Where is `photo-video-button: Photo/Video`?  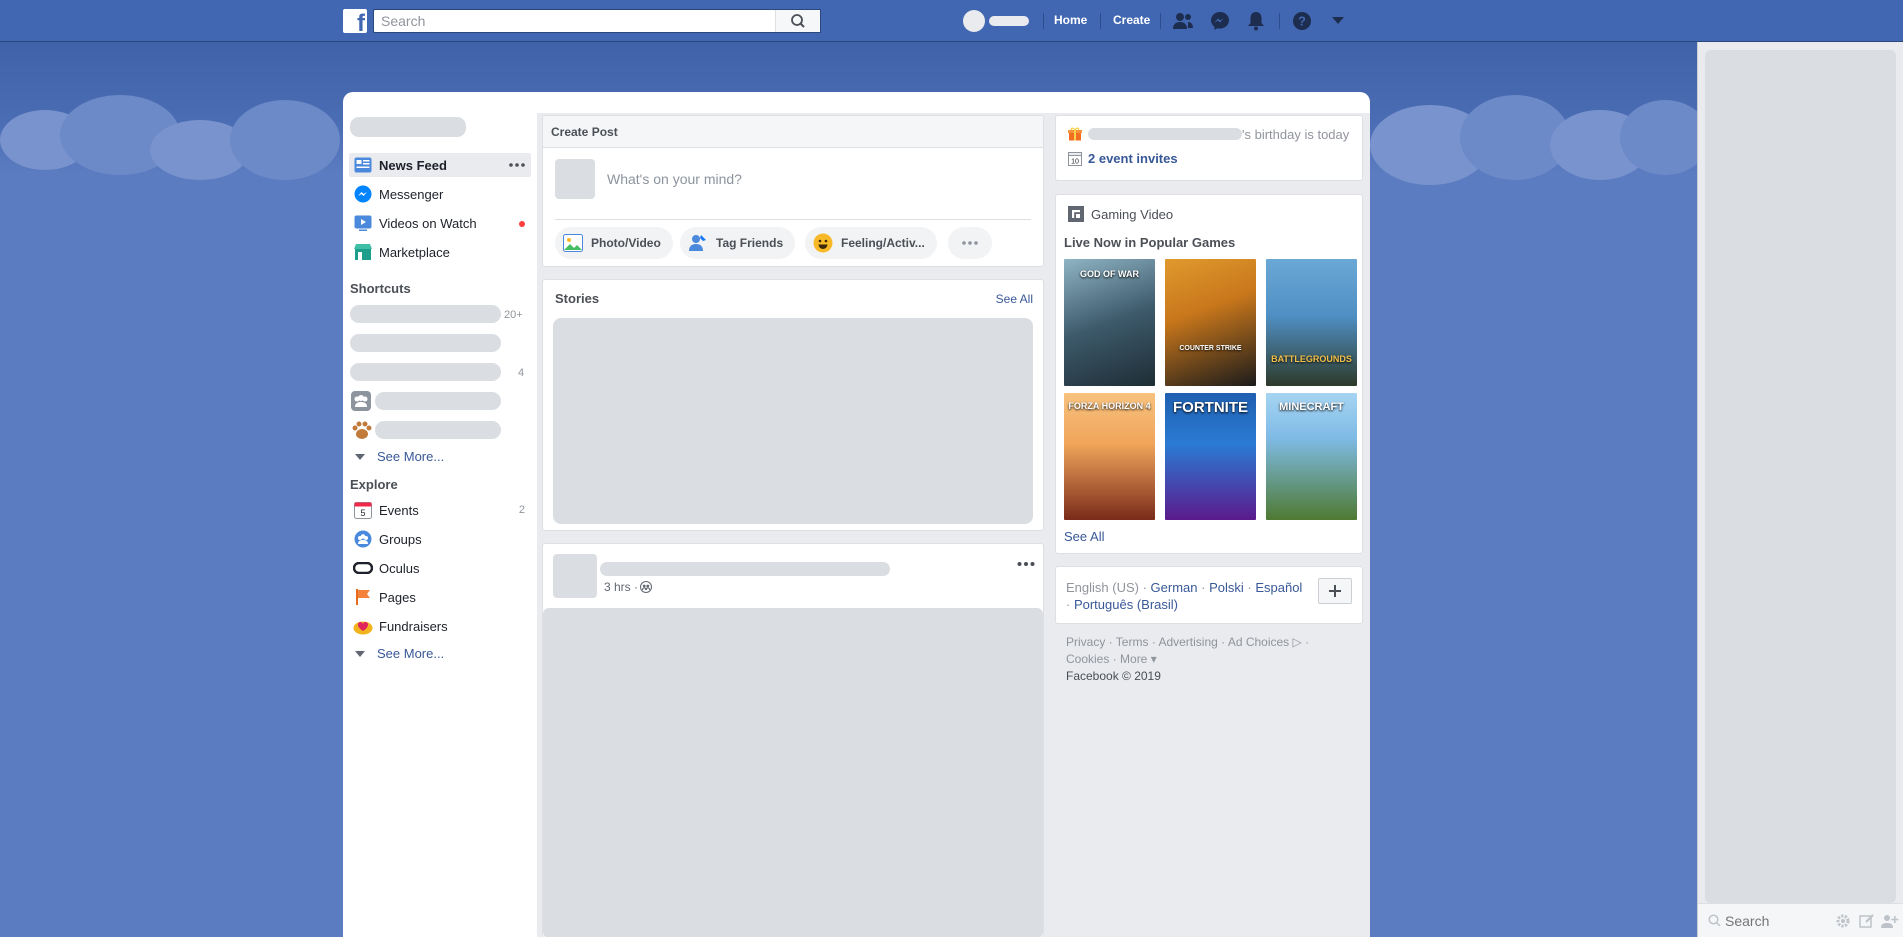
photo-video-button: Photo/Video is located at coordinates (614, 243).